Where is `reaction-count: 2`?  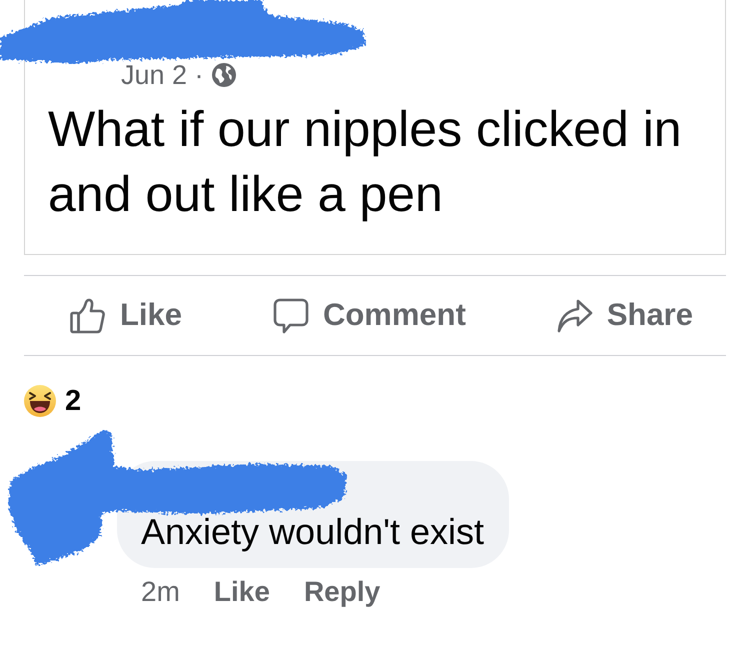 reaction-count: 2 is located at coordinates (73, 401).